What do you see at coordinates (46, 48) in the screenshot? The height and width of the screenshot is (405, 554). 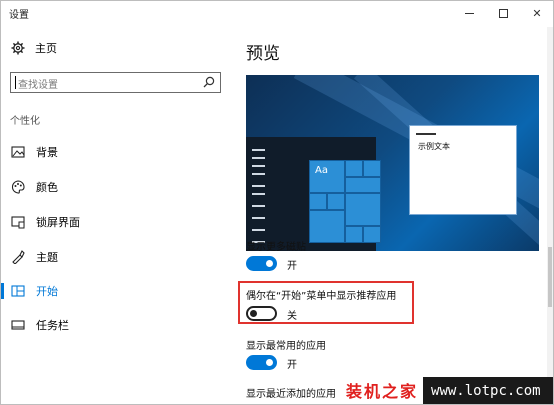 I see `home-label: 主页` at bounding box center [46, 48].